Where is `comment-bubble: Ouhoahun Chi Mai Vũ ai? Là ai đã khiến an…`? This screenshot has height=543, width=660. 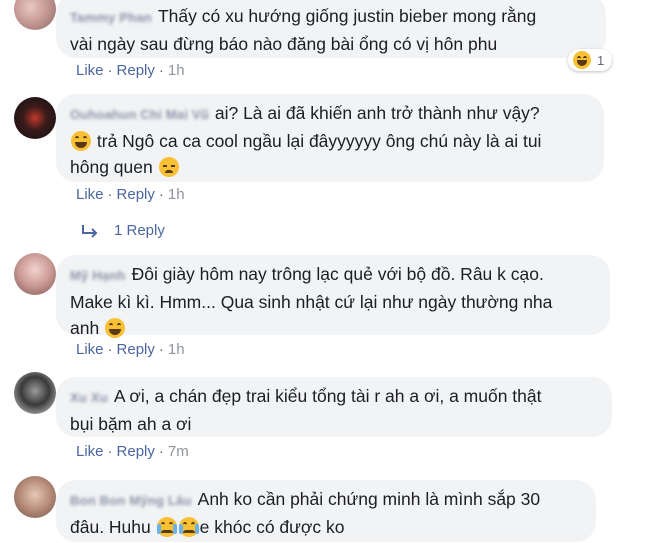 comment-bubble: Ouhoahun Chi Mai Vũ ai? Là ai đã khiến an… is located at coordinates (330, 138).